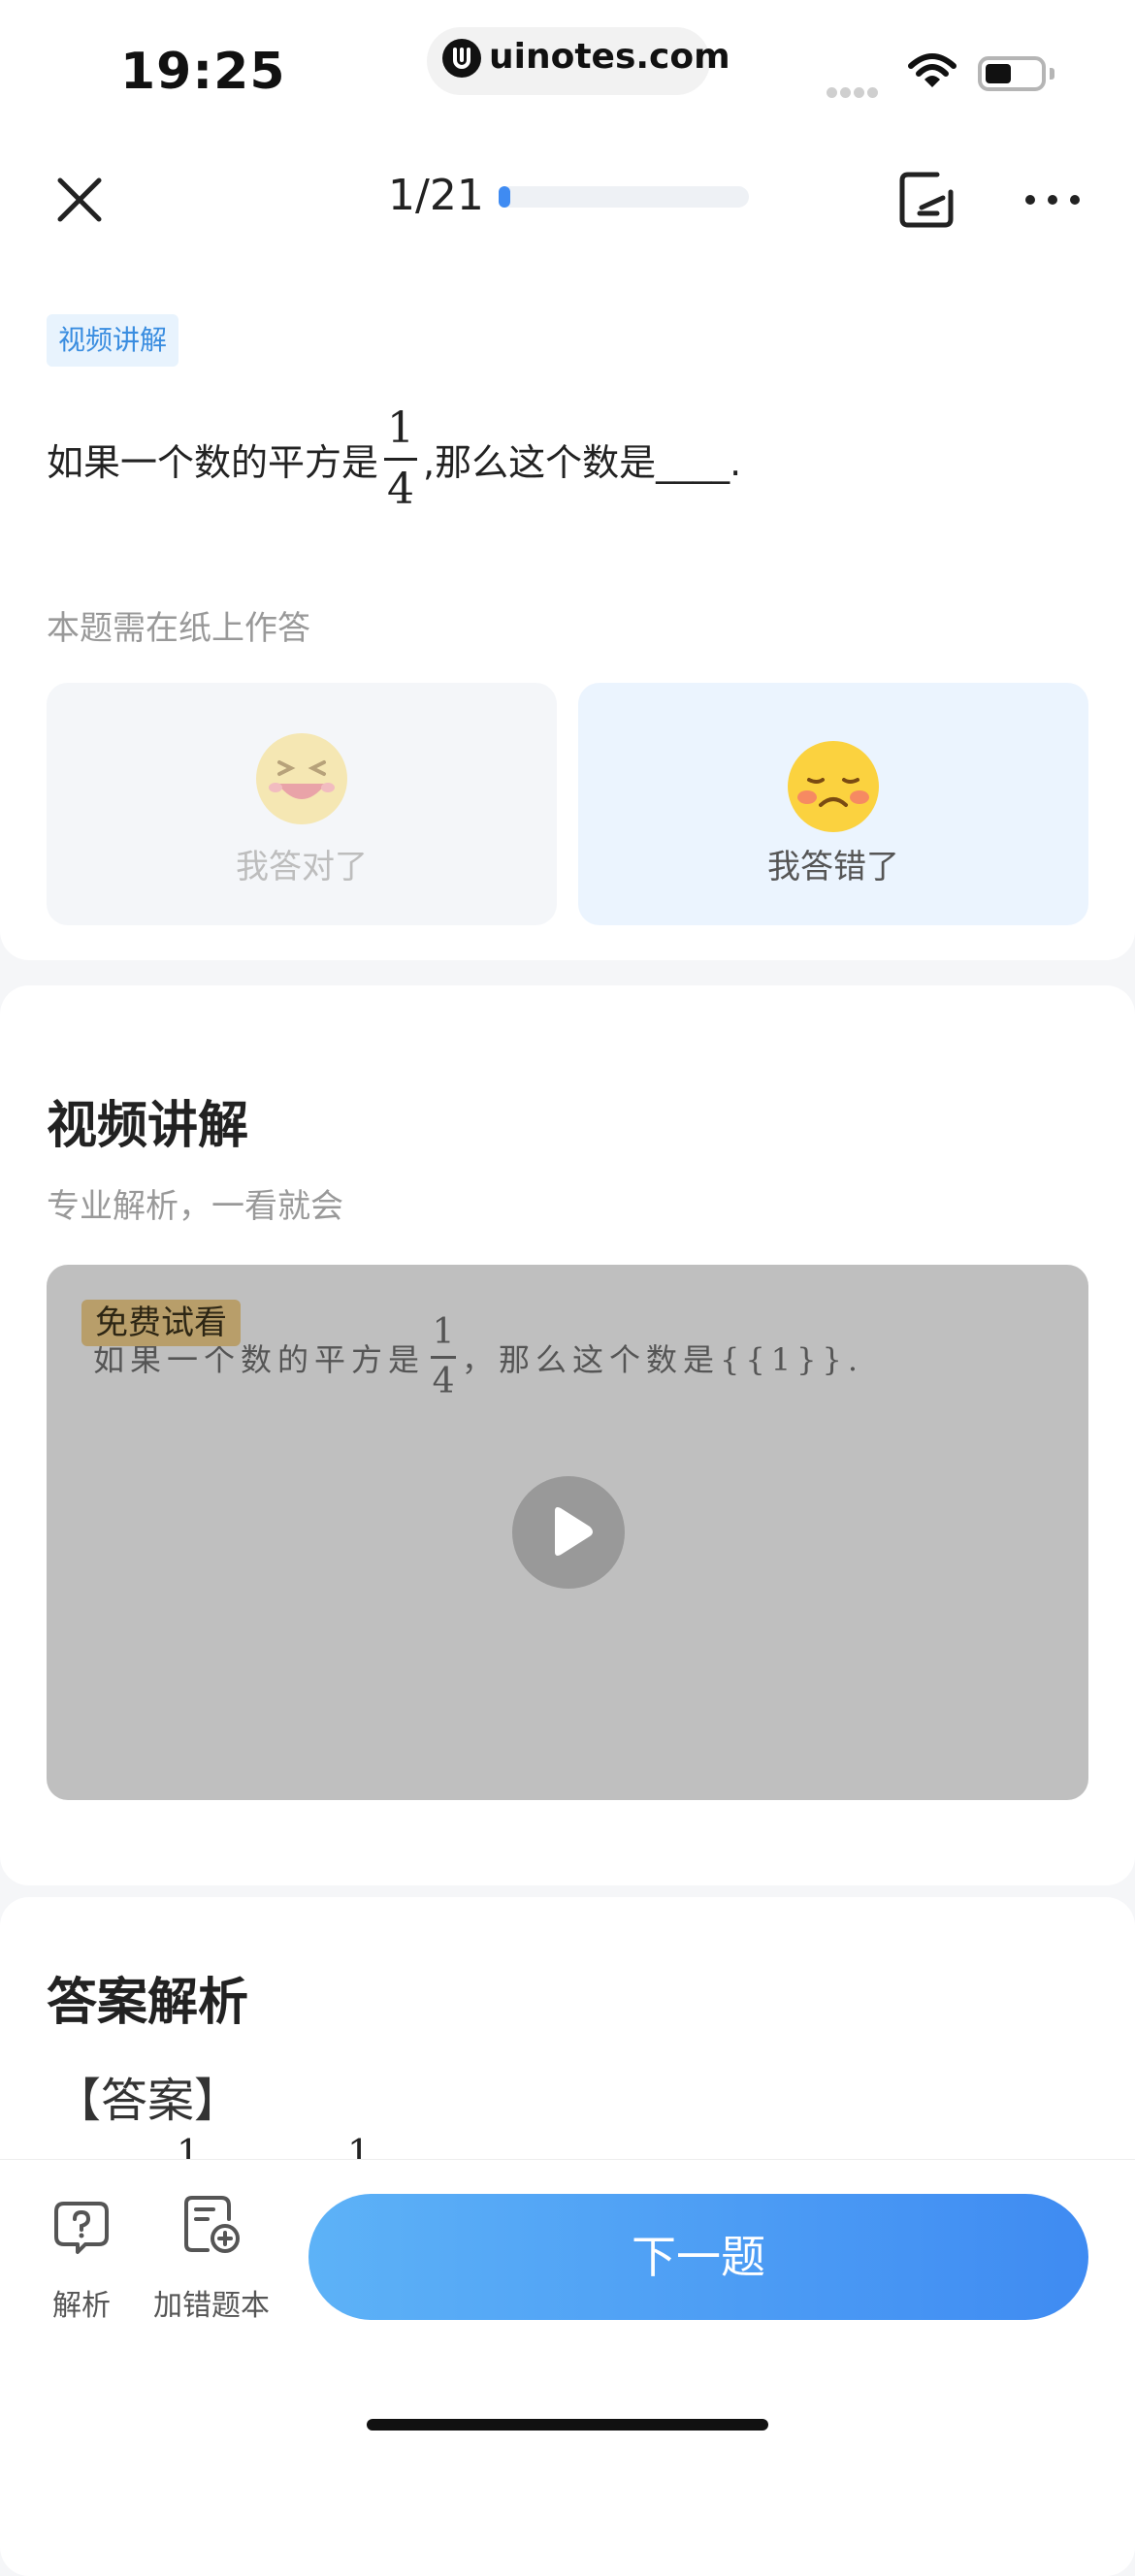 This screenshot has width=1135, height=2576. I want to click on answer-correct-label: 我答对了, so click(302, 867).